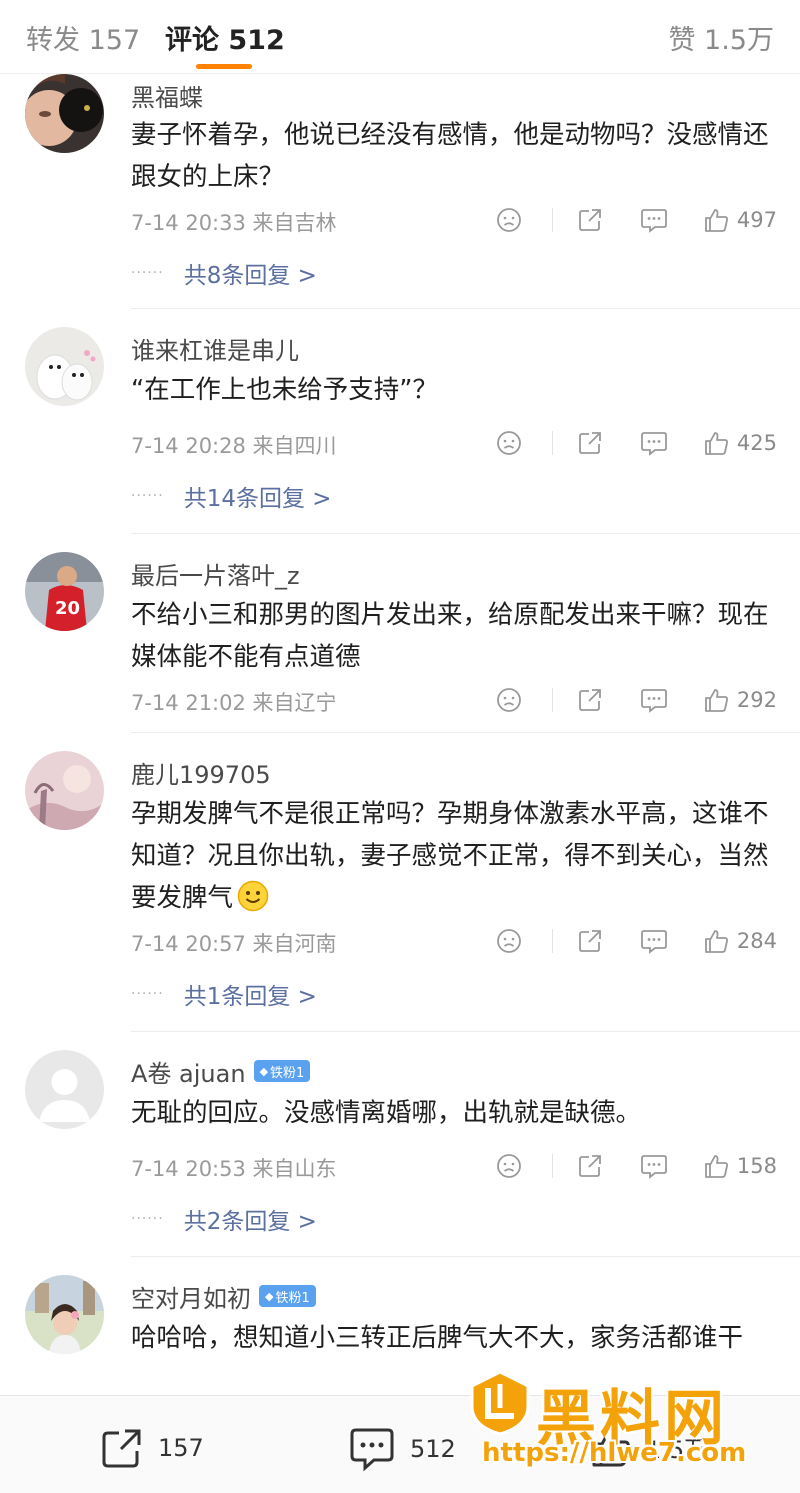  Describe the element at coordinates (450, 636) in the screenshot. I see `comment-text: 不给小三和那男的图片发出来，给原配发出来干嘛？现在媒体能不能有点道德` at that location.